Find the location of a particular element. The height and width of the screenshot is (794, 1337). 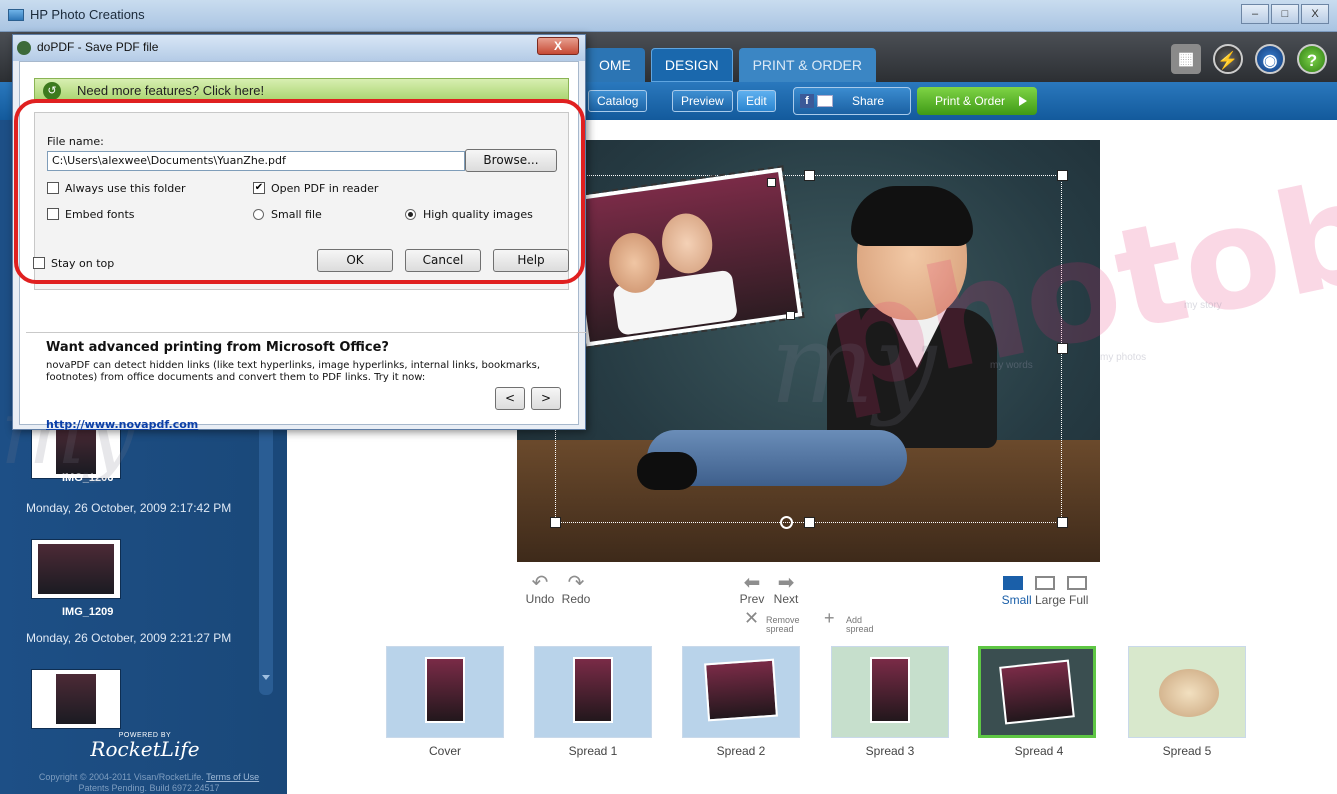

inset-photo is located at coordinates (684, 257).